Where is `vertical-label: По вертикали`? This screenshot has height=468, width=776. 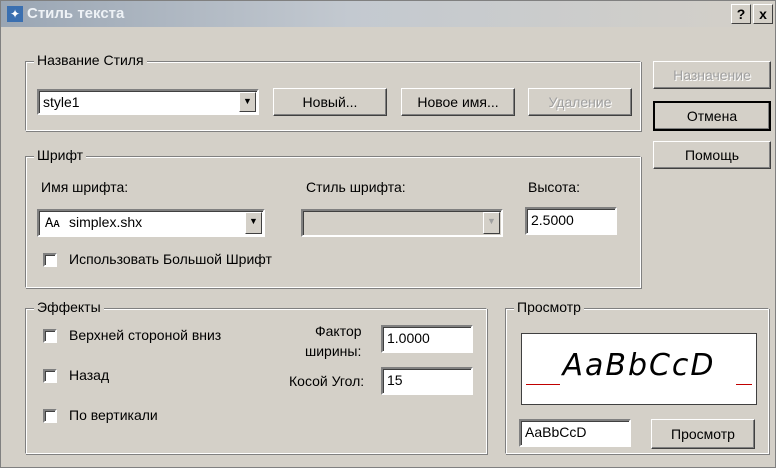 vertical-label: По вертикали is located at coordinates (113, 415).